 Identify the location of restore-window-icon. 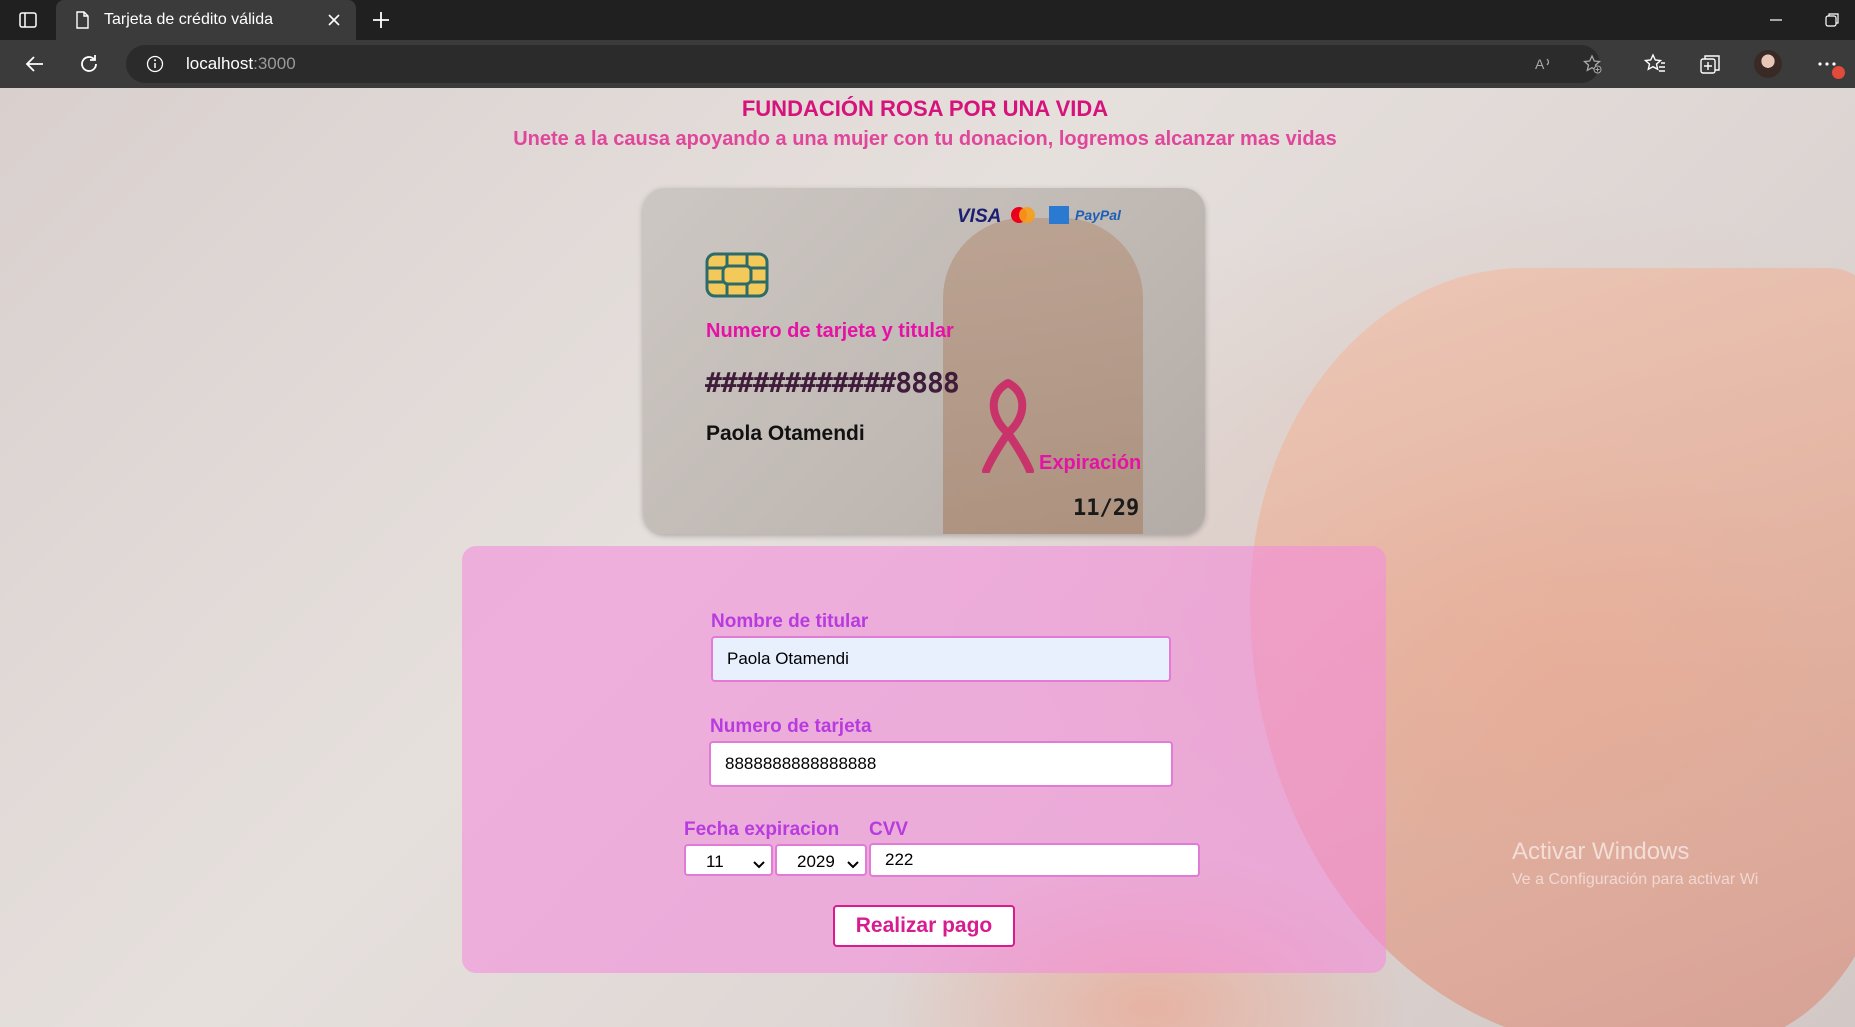
(1832, 20).